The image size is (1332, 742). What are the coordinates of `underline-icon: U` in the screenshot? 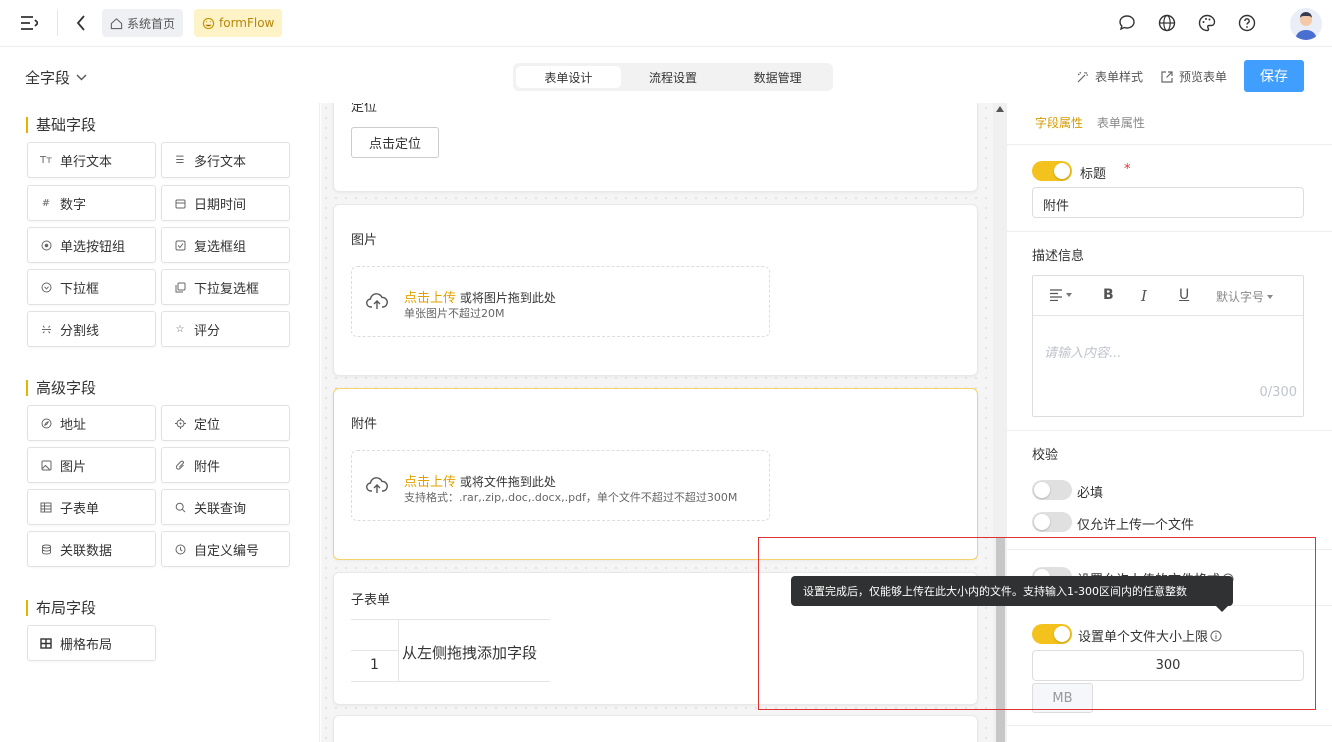 It's located at (1184, 295).